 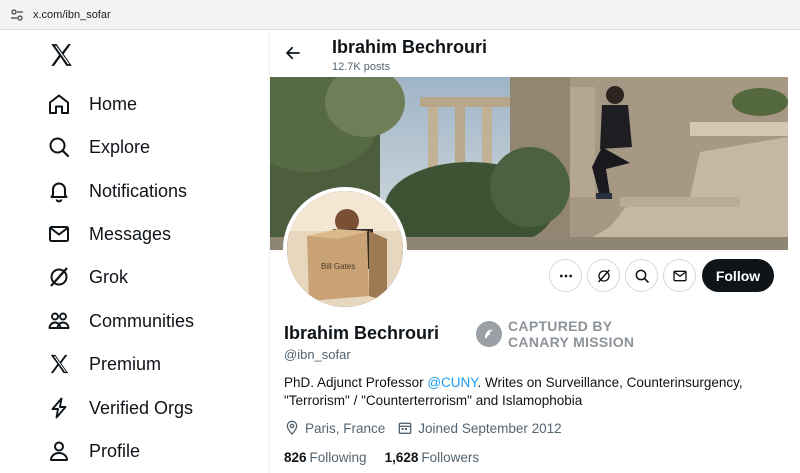 What do you see at coordinates (452, 382) in the screenshot?
I see `bio-mention-link: @CUNY` at bounding box center [452, 382].